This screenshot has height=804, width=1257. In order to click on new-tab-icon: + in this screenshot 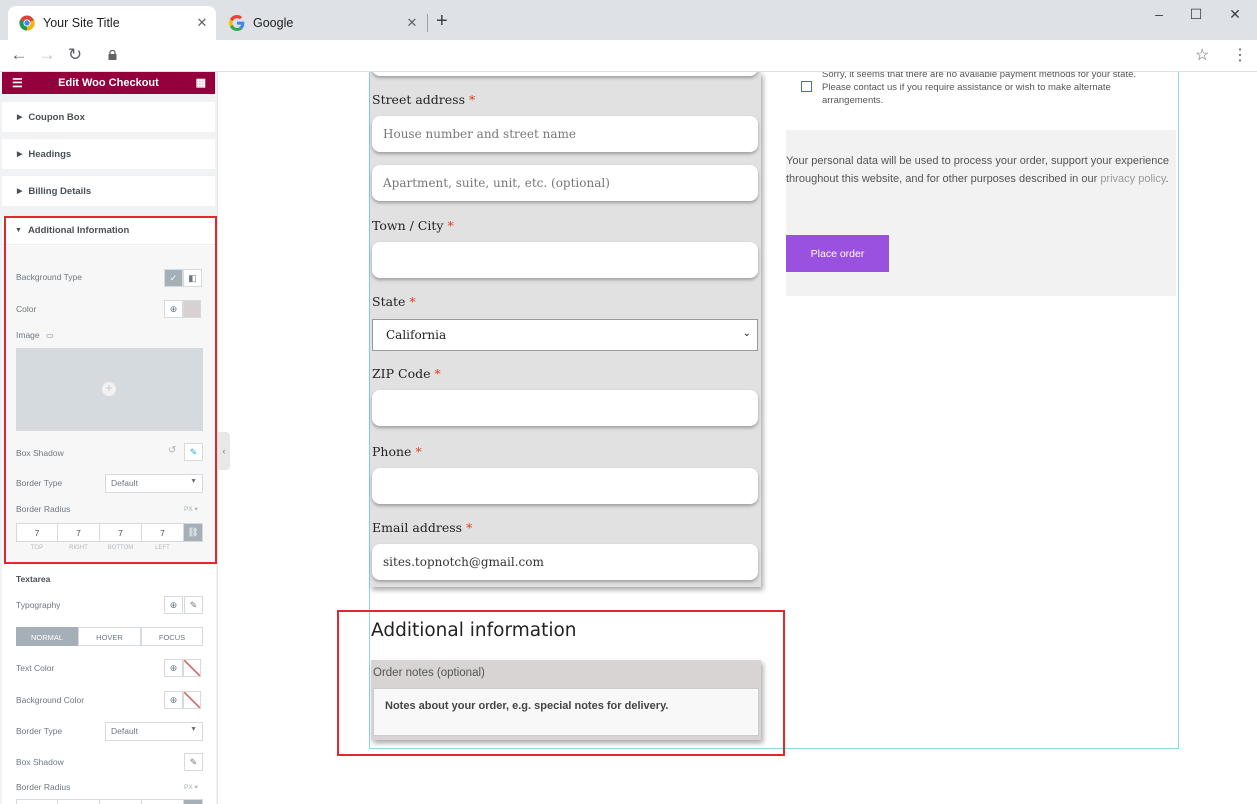, I will do `click(442, 21)`.